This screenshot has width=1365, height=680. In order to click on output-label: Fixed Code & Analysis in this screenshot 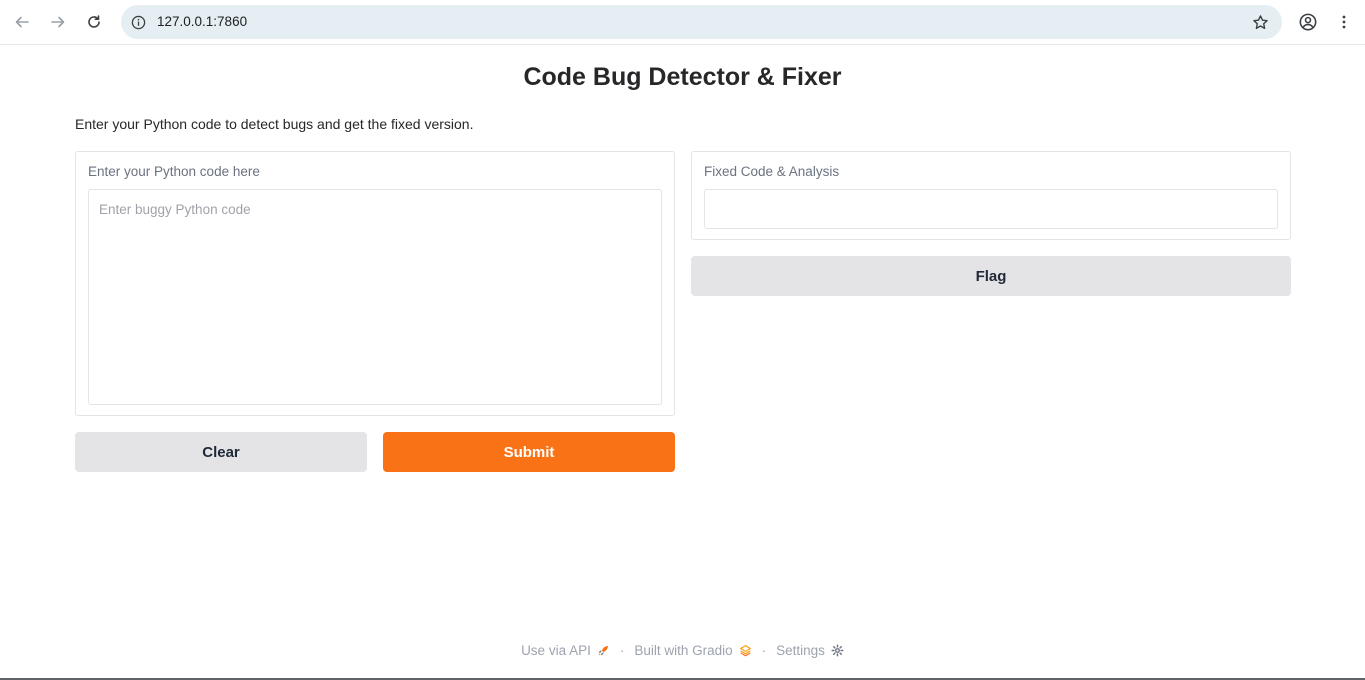, I will do `click(772, 171)`.